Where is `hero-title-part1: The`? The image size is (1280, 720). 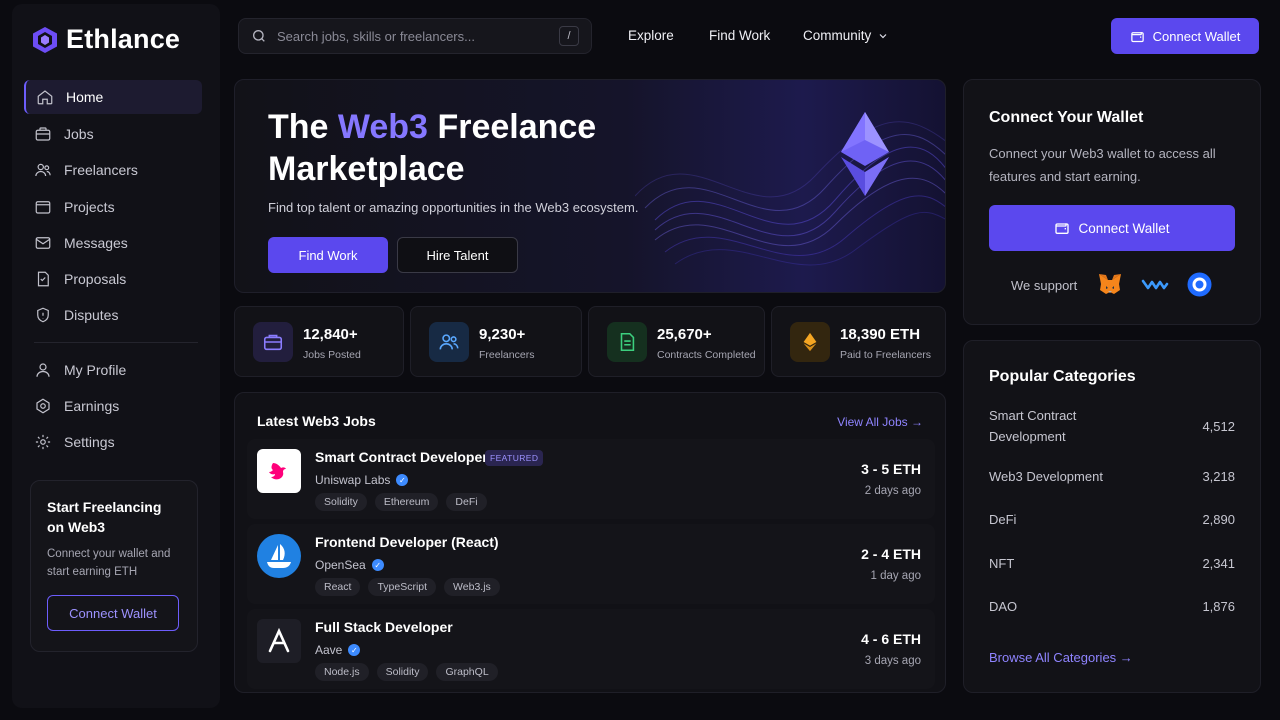
hero-title-part1: The is located at coordinates (298, 127).